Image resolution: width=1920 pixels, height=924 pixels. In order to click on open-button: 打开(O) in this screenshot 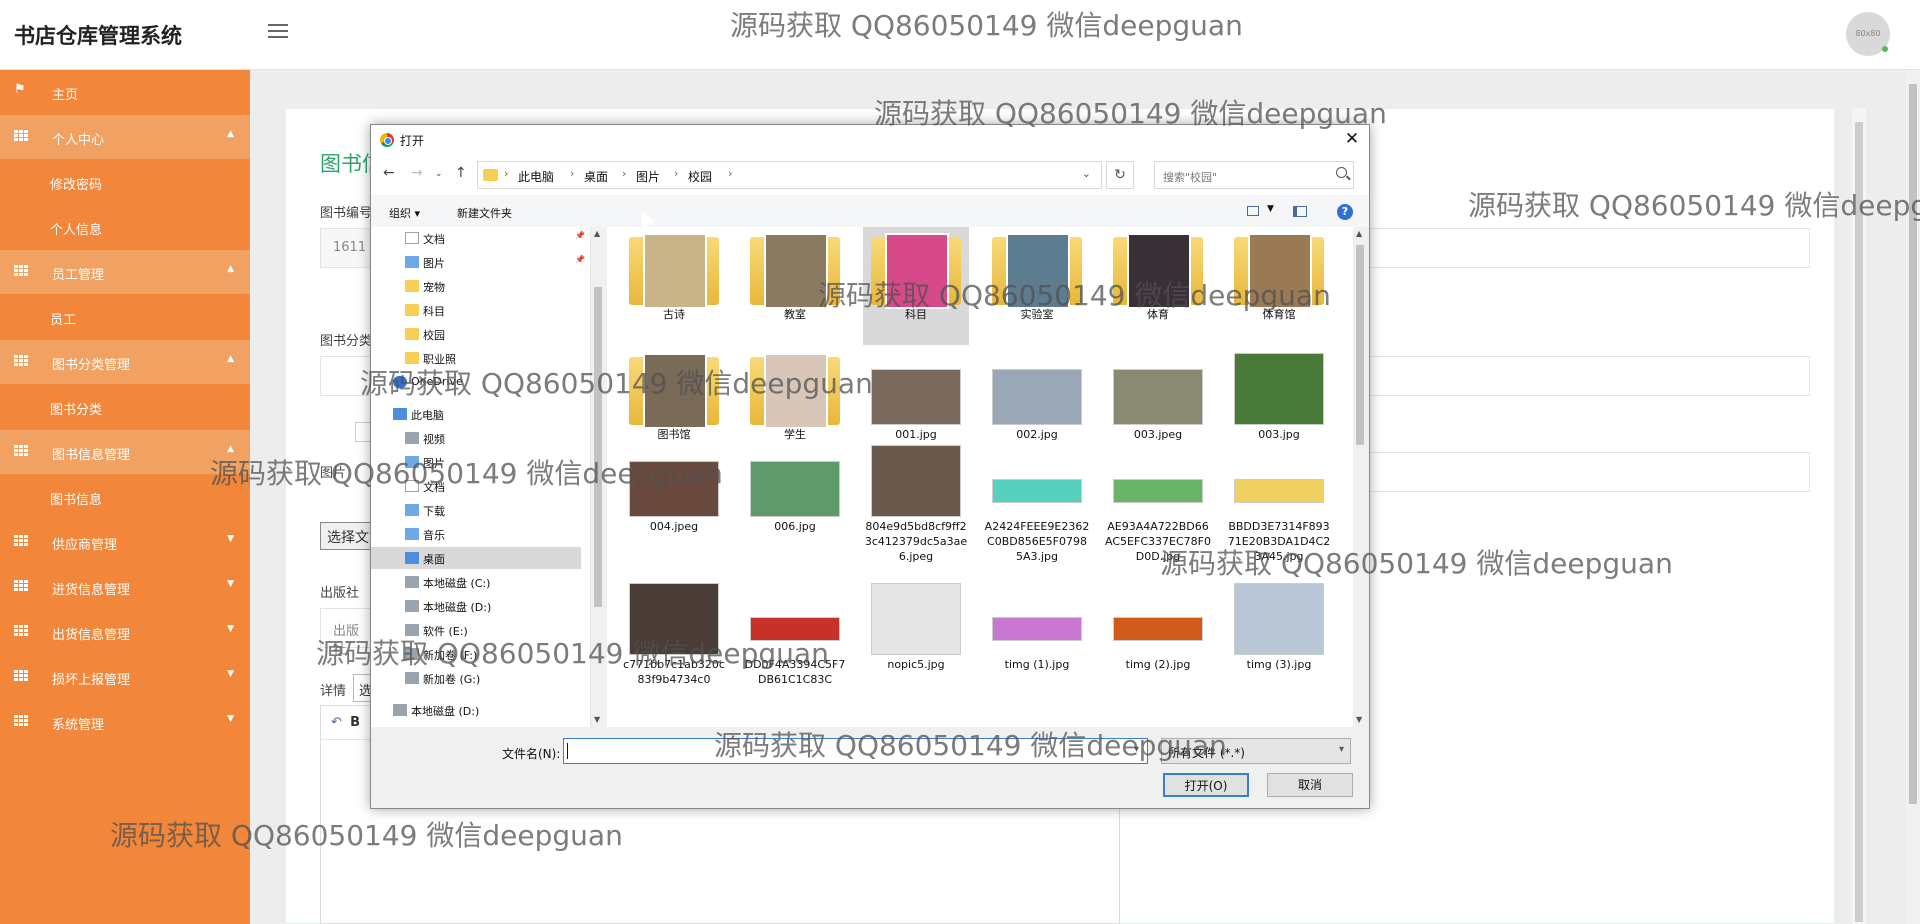, I will do `click(1206, 785)`.